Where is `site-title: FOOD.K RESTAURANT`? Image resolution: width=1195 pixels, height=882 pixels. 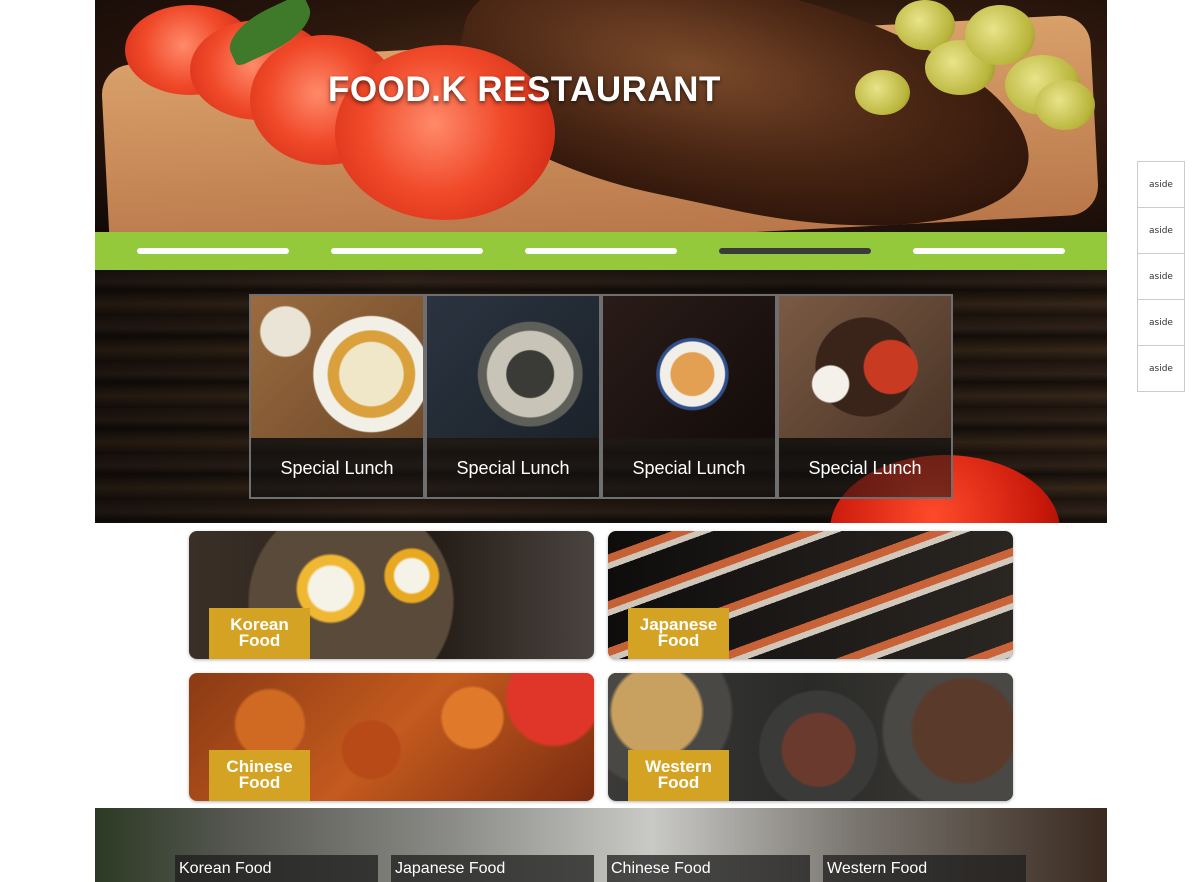 site-title: FOOD.K RESTAURANT is located at coordinates (524, 89).